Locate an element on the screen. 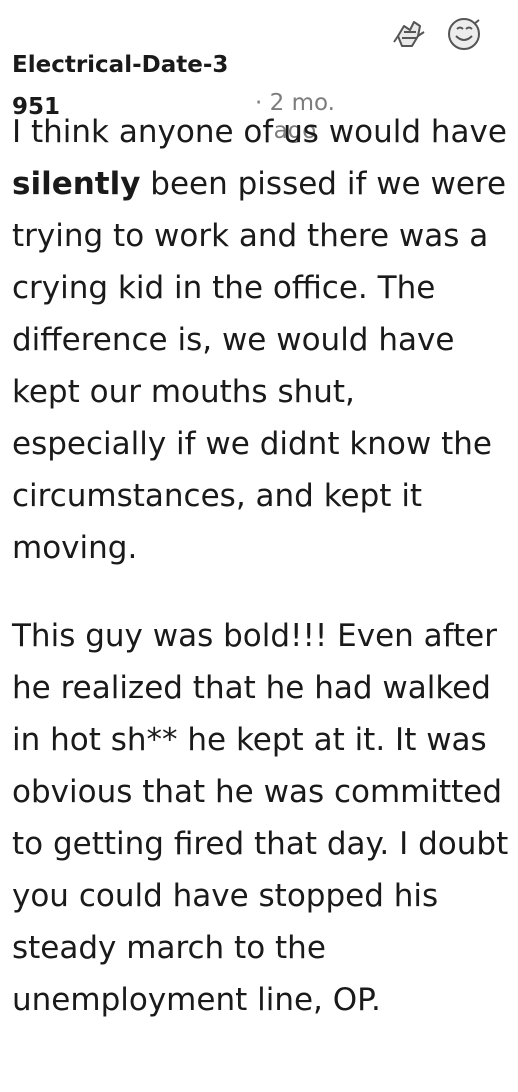  paragraph-1-text-start: I think anyone of us would have is located at coordinates (259, 132).